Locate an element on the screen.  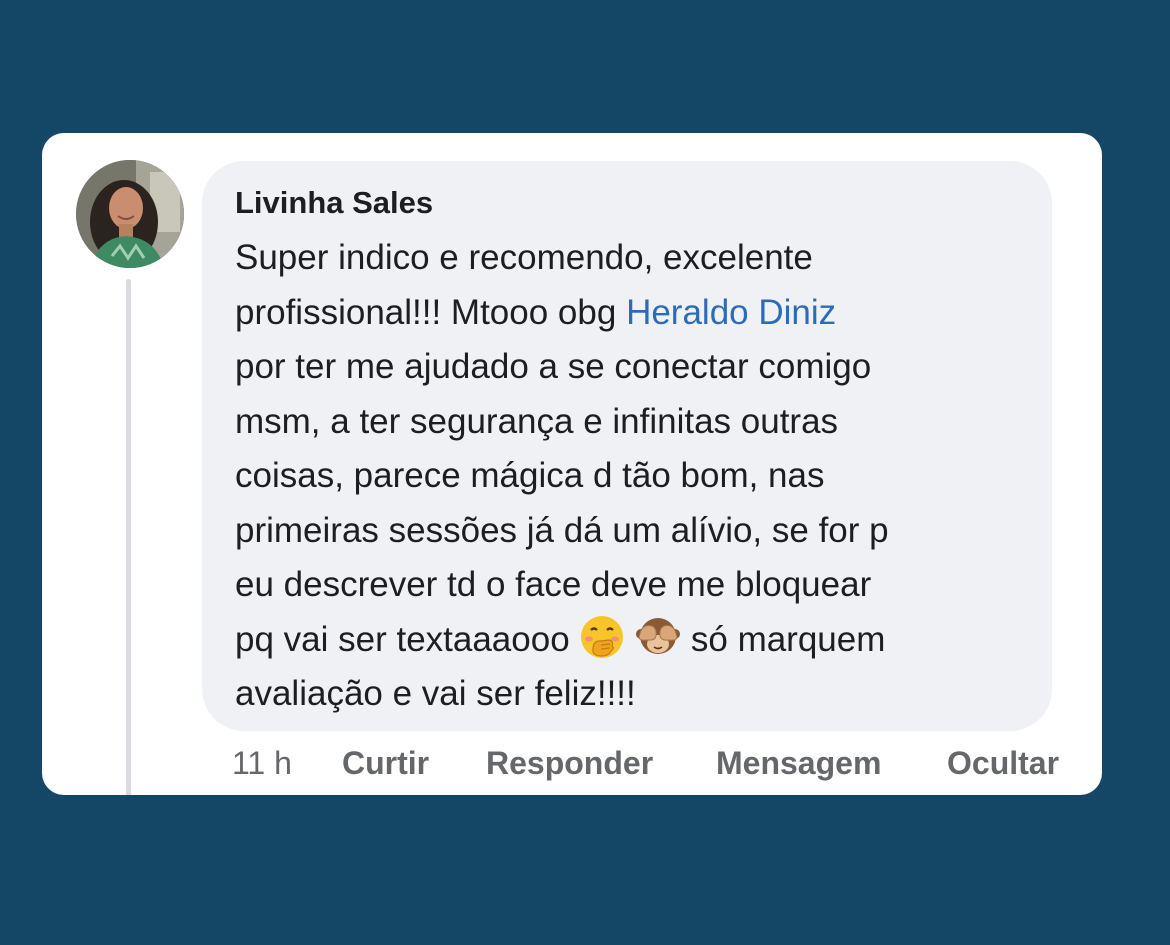
avatar is located at coordinates (130, 214).